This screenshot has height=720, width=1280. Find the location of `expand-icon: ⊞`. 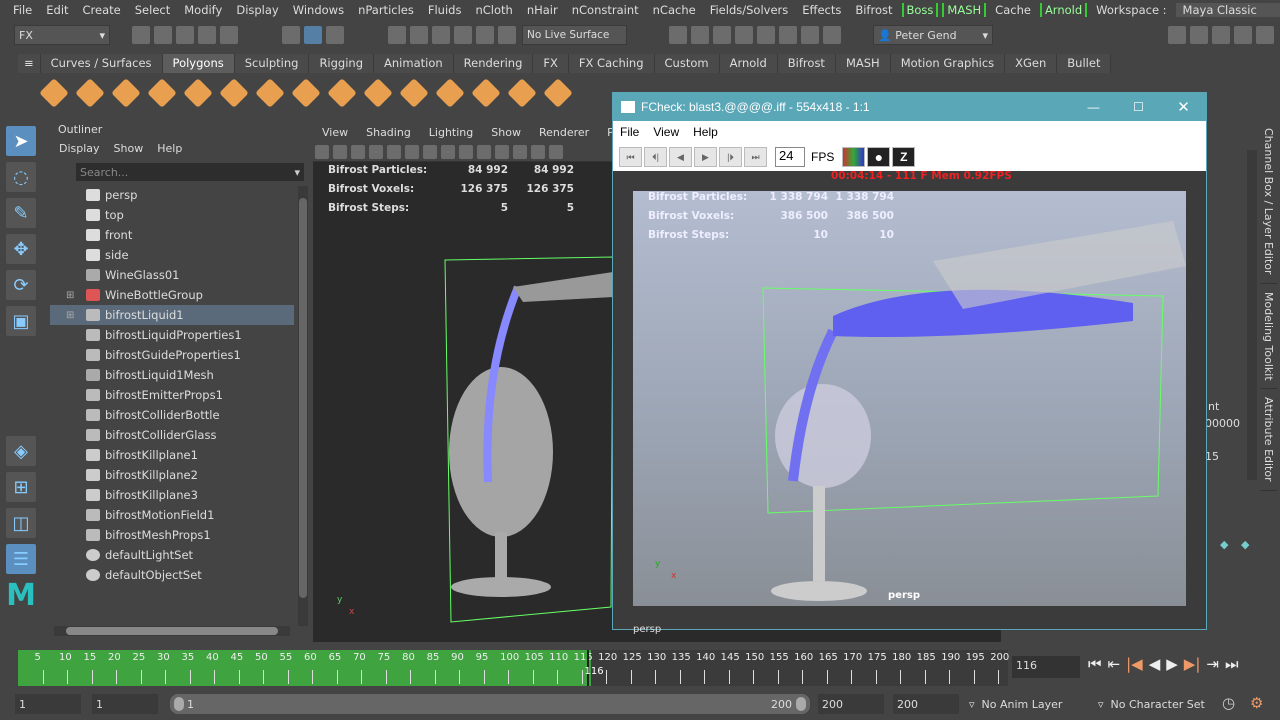

expand-icon: ⊞ is located at coordinates (76, 295).